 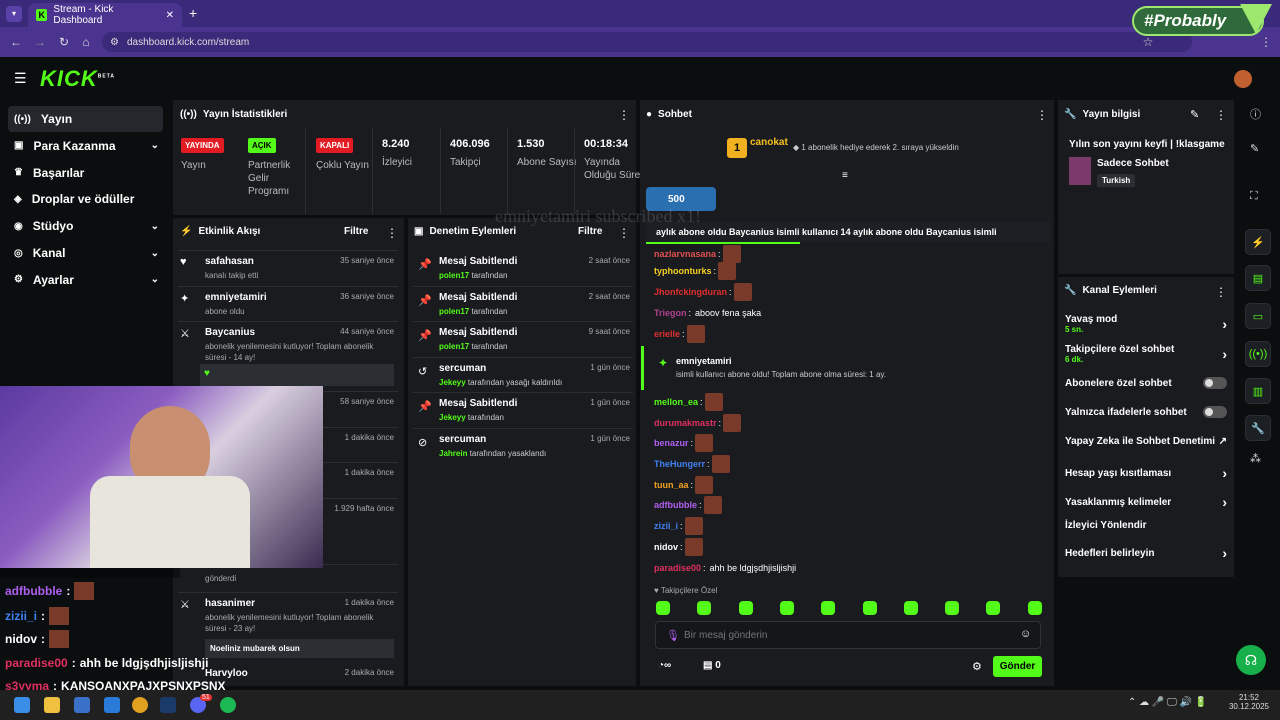 What do you see at coordinates (85, 226) in the screenshot?
I see `sidebar-item-st-dyo: ◉ Stüdyo ⌄` at bounding box center [85, 226].